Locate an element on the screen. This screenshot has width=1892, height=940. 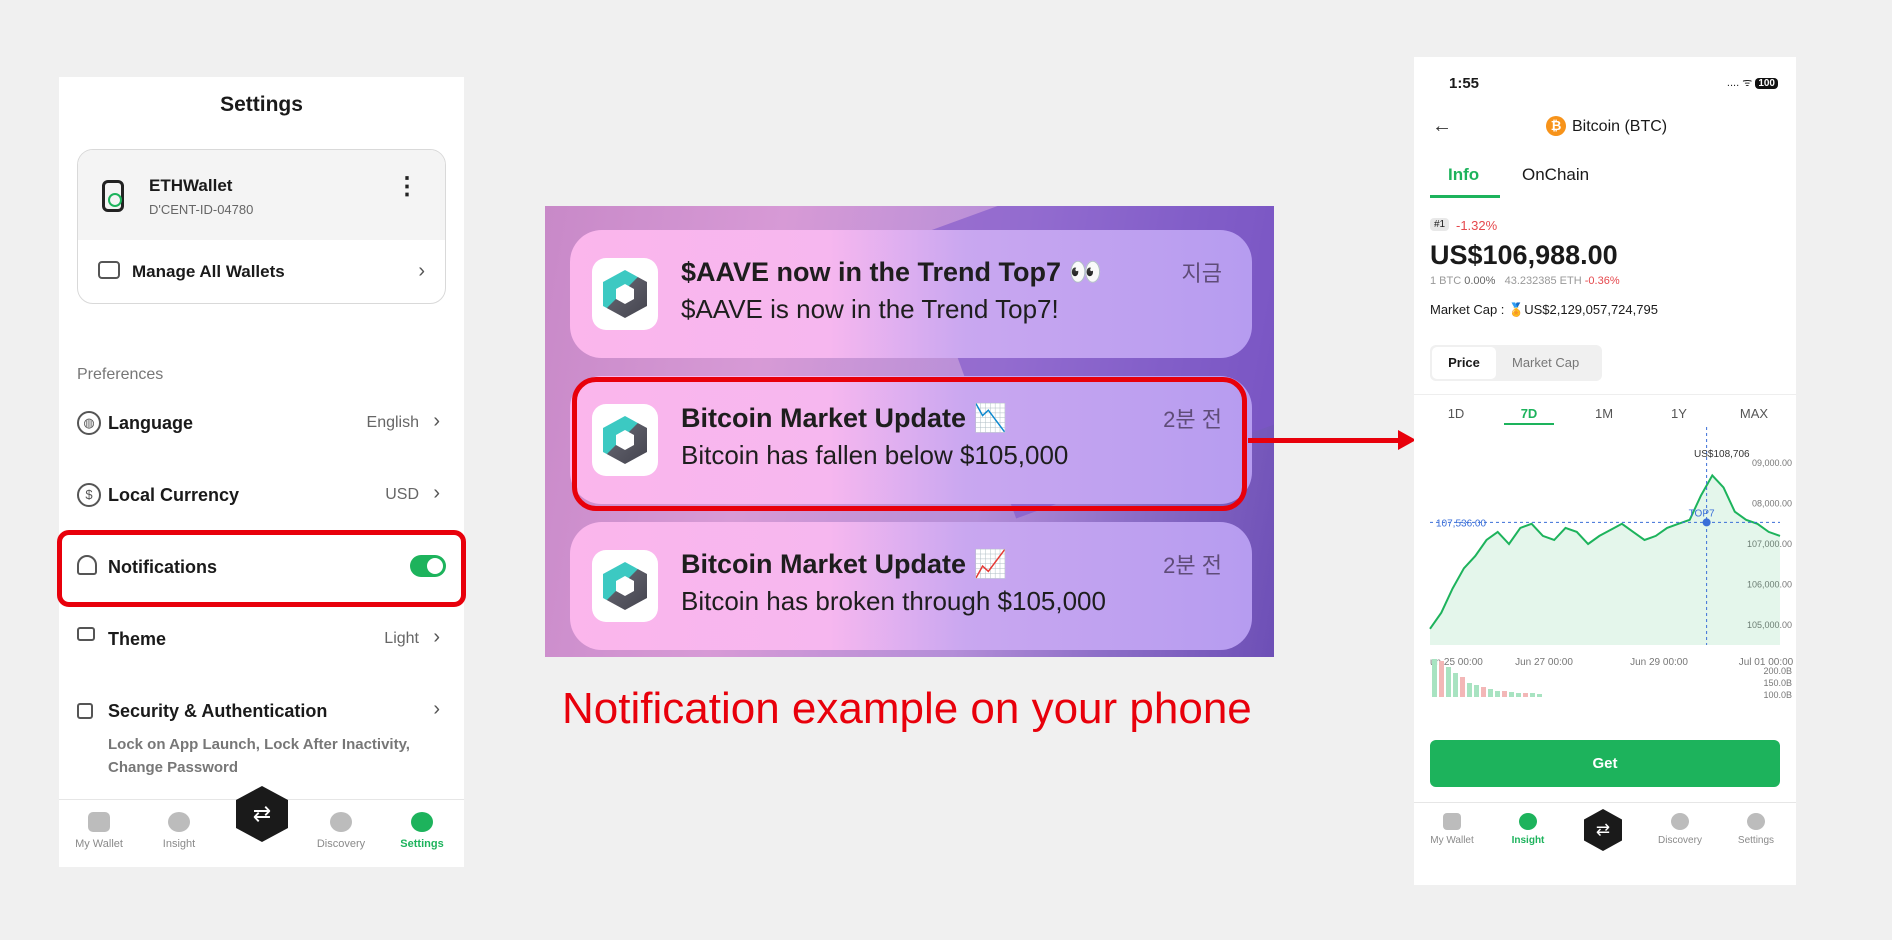
get-button: Get is located at coordinates (1605, 763).